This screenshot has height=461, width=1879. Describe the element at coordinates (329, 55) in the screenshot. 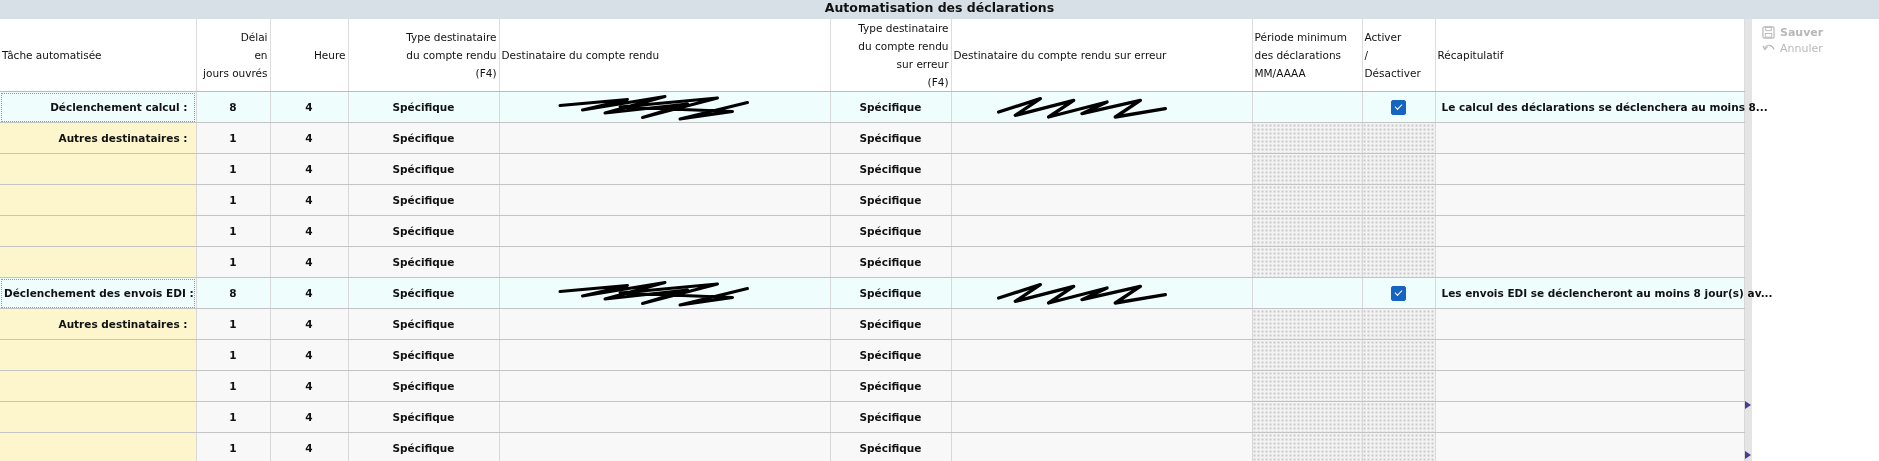

I see `column-header: Heure` at that location.